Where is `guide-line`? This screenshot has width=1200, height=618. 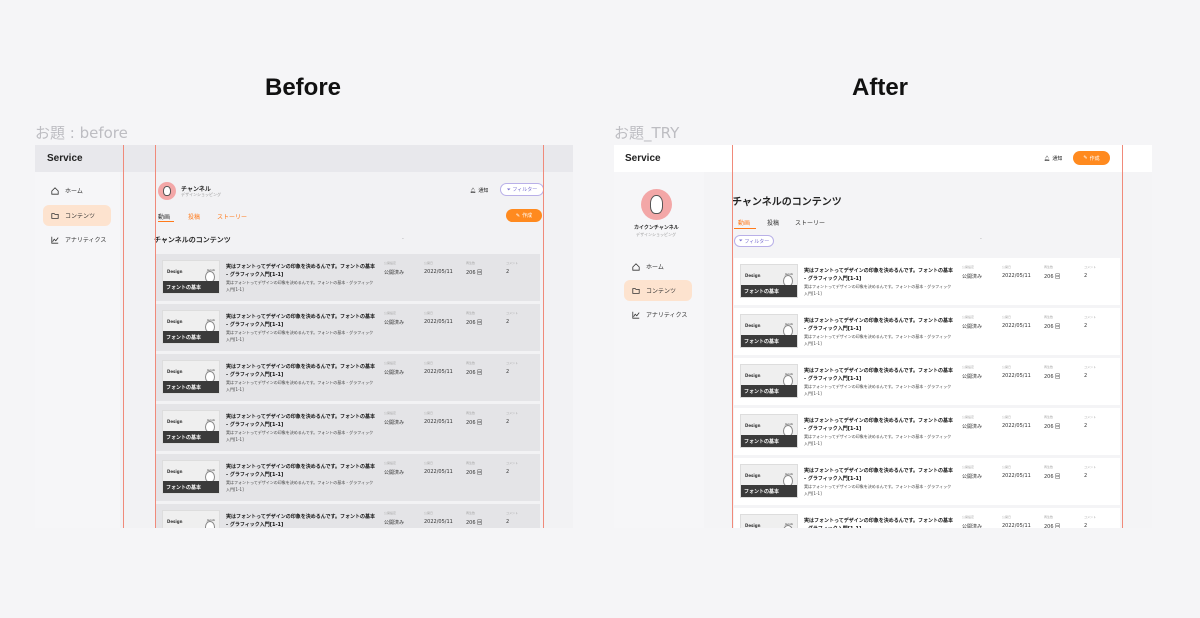
guide-line is located at coordinates (1122, 336).